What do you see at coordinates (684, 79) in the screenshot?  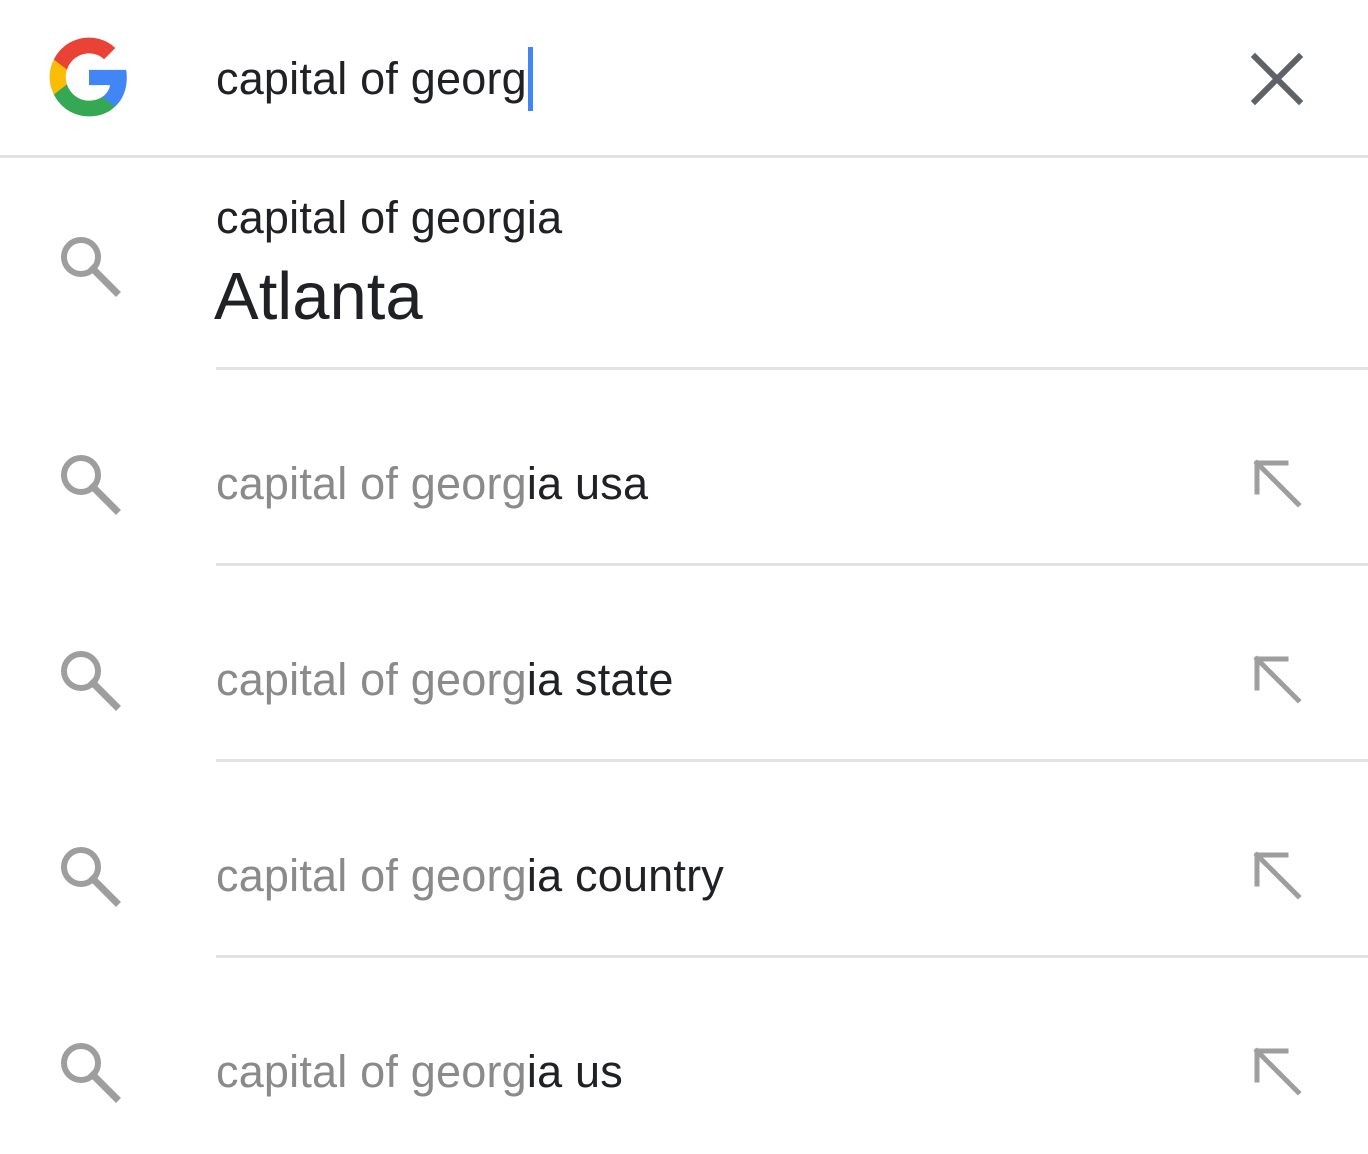 I see `search-bar: capital of georg` at bounding box center [684, 79].